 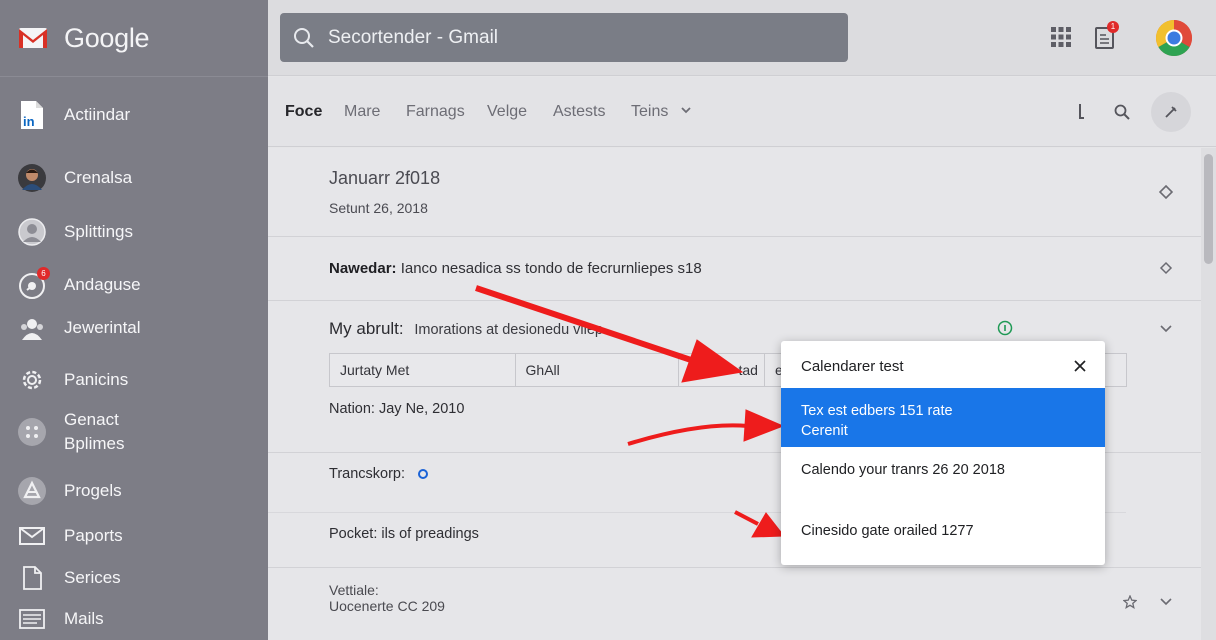 What do you see at coordinates (134, 380) in the screenshot?
I see `sidebar-item-panicins: Panicins` at bounding box center [134, 380].